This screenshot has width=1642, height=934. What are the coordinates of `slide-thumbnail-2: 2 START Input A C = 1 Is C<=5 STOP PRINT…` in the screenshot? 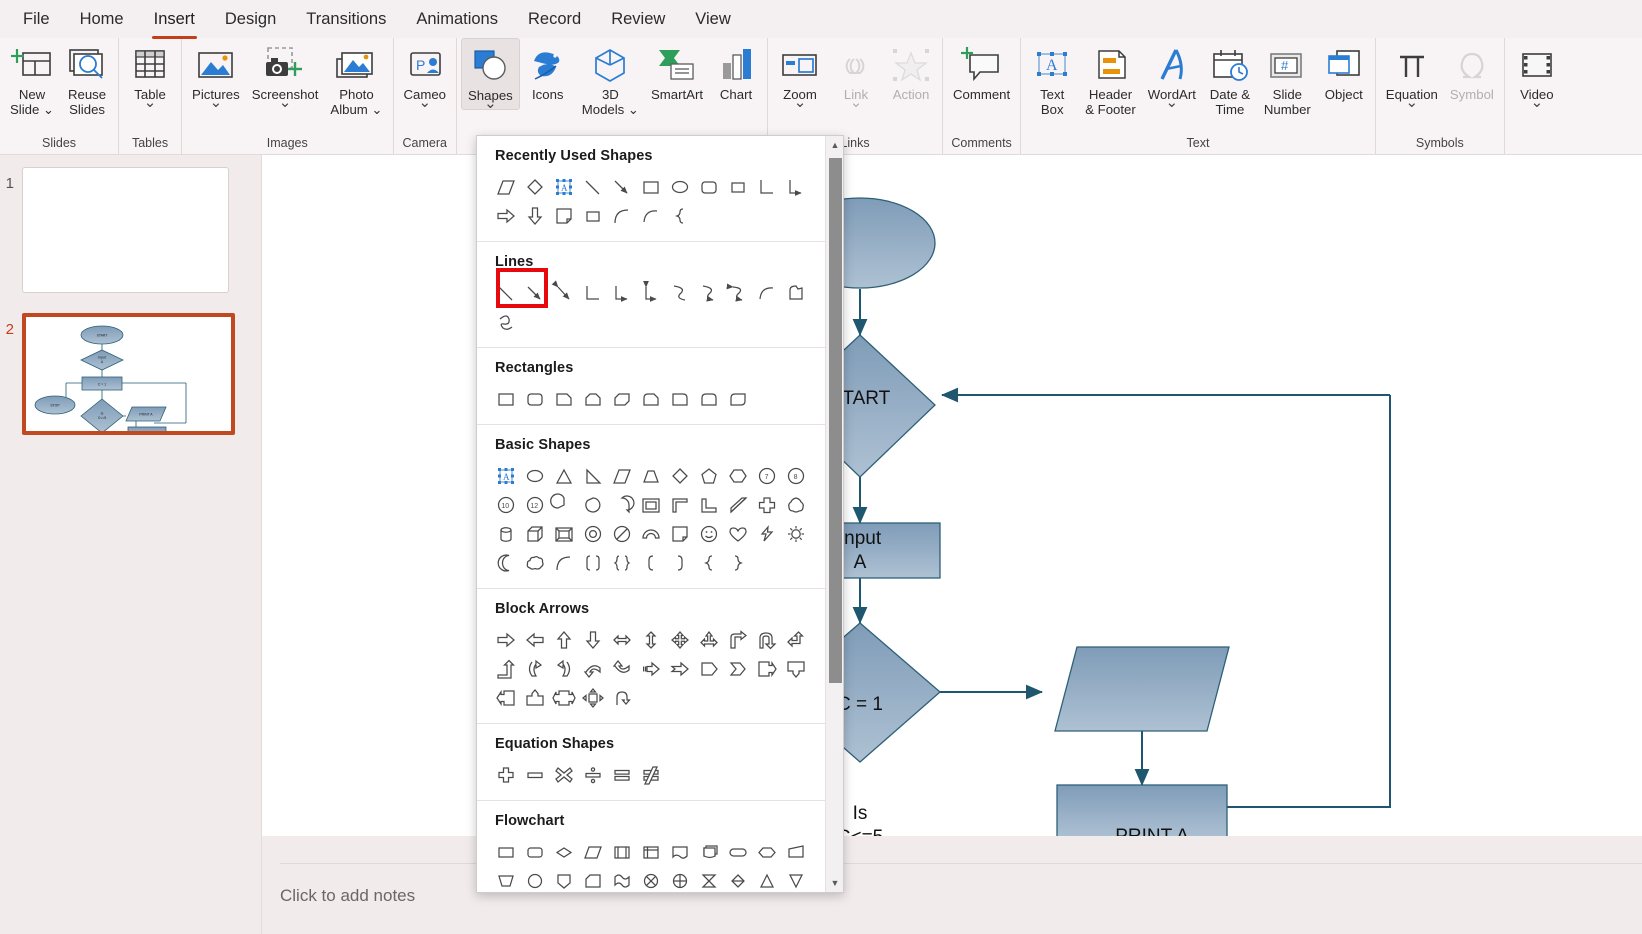 It's located at (117, 374).